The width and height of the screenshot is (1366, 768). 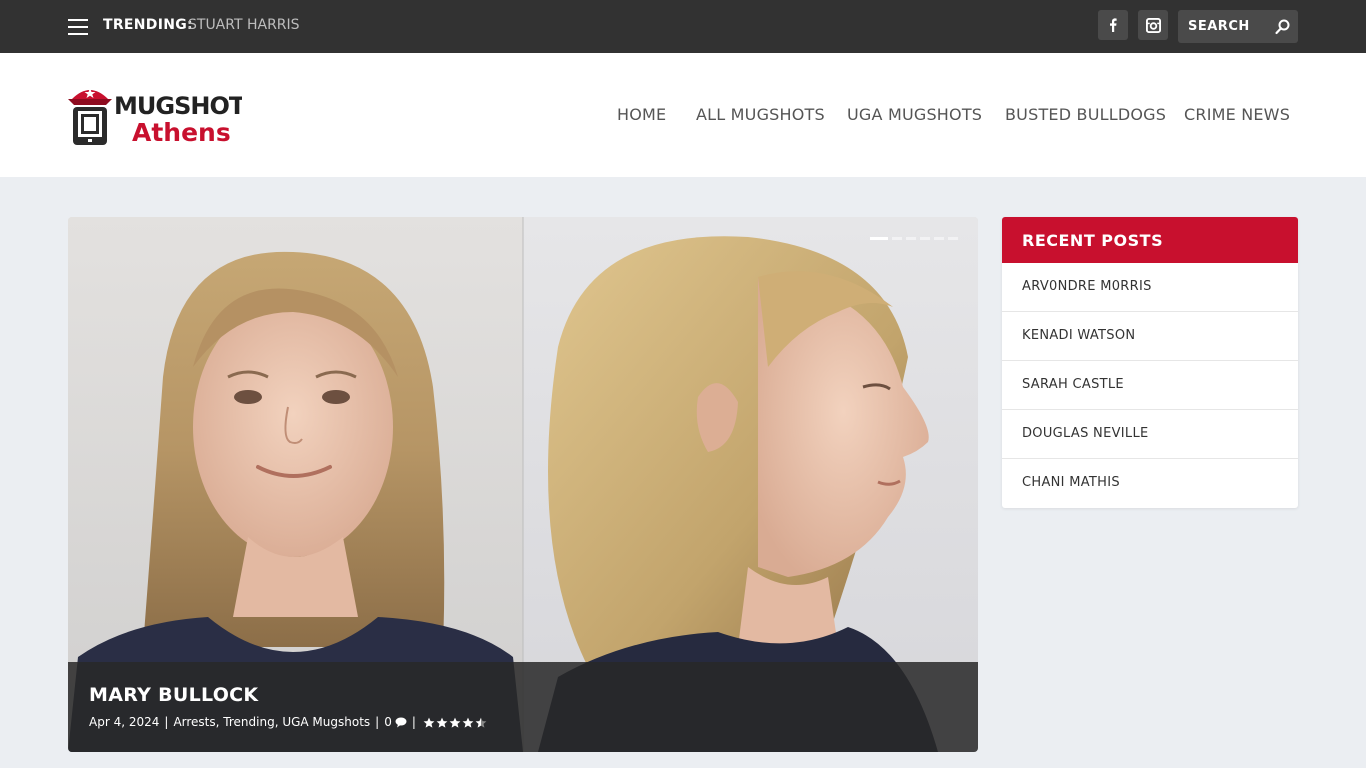 What do you see at coordinates (683, 26) in the screenshot?
I see `top-bar: TRENDING: STUART HARRIS` at bounding box center [683, 26].